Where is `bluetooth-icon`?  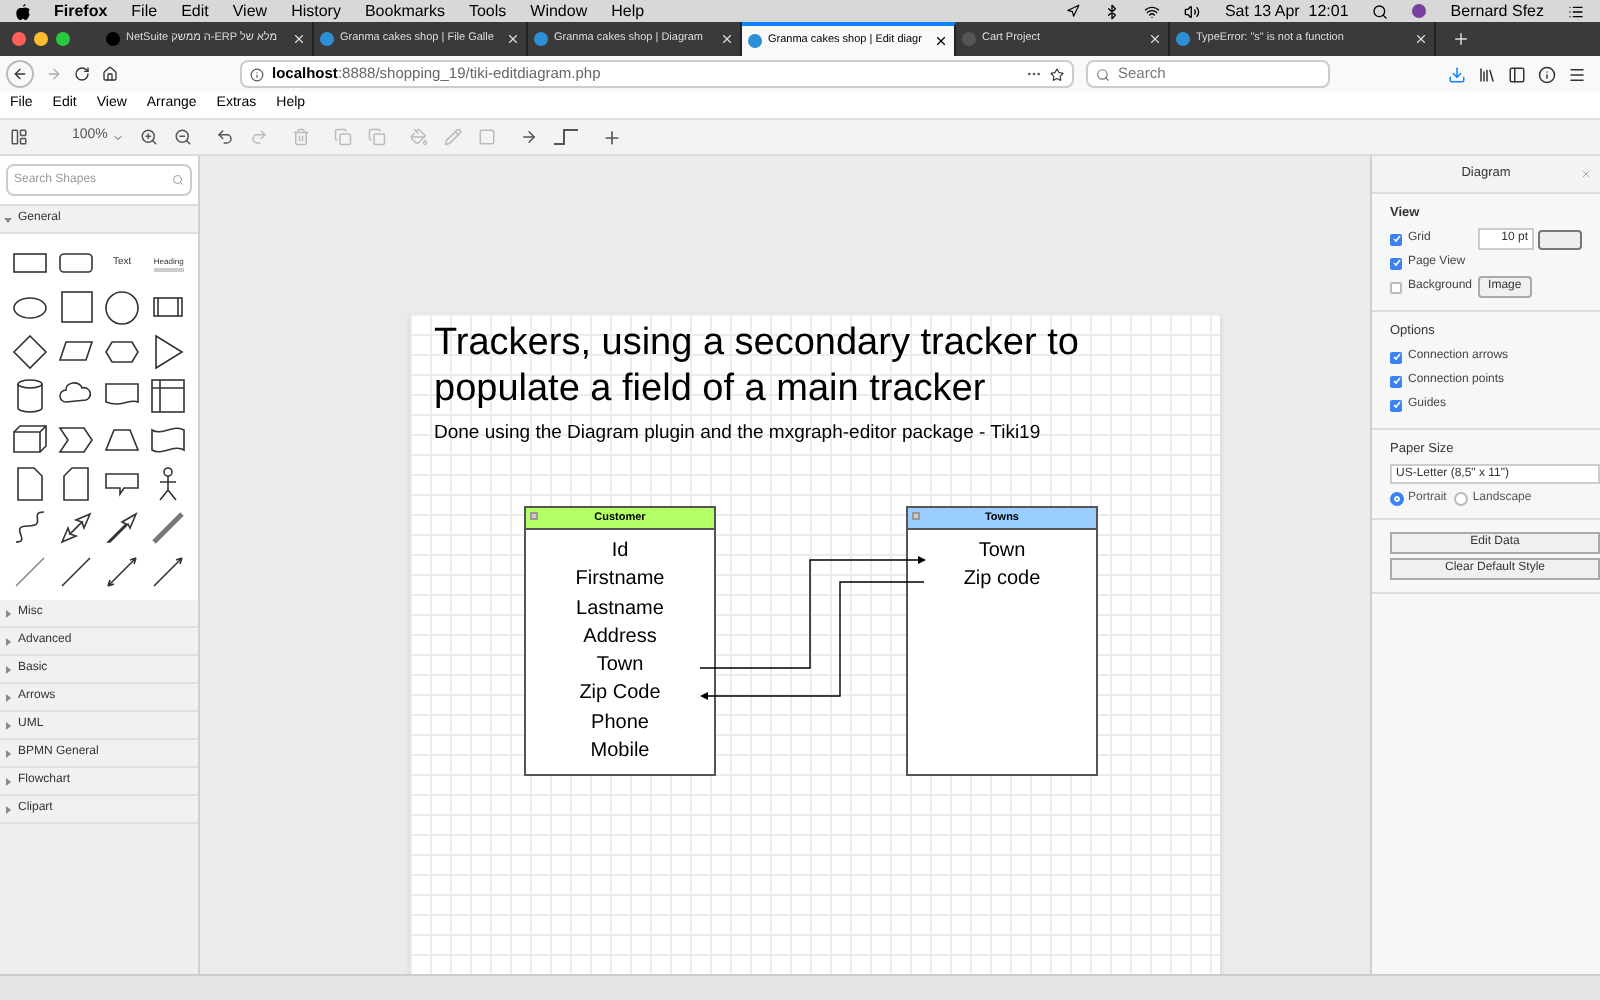 bluetooth-icon is located at coordinates (1112, 11).